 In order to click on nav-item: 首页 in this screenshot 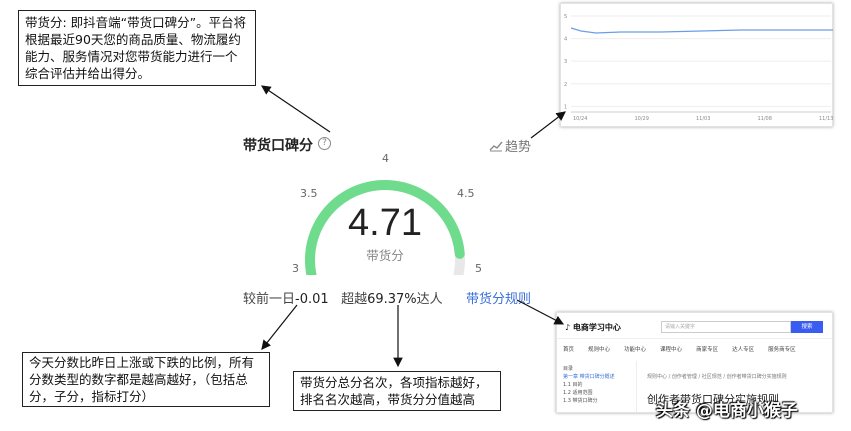, I will do `click(568, 349)`.